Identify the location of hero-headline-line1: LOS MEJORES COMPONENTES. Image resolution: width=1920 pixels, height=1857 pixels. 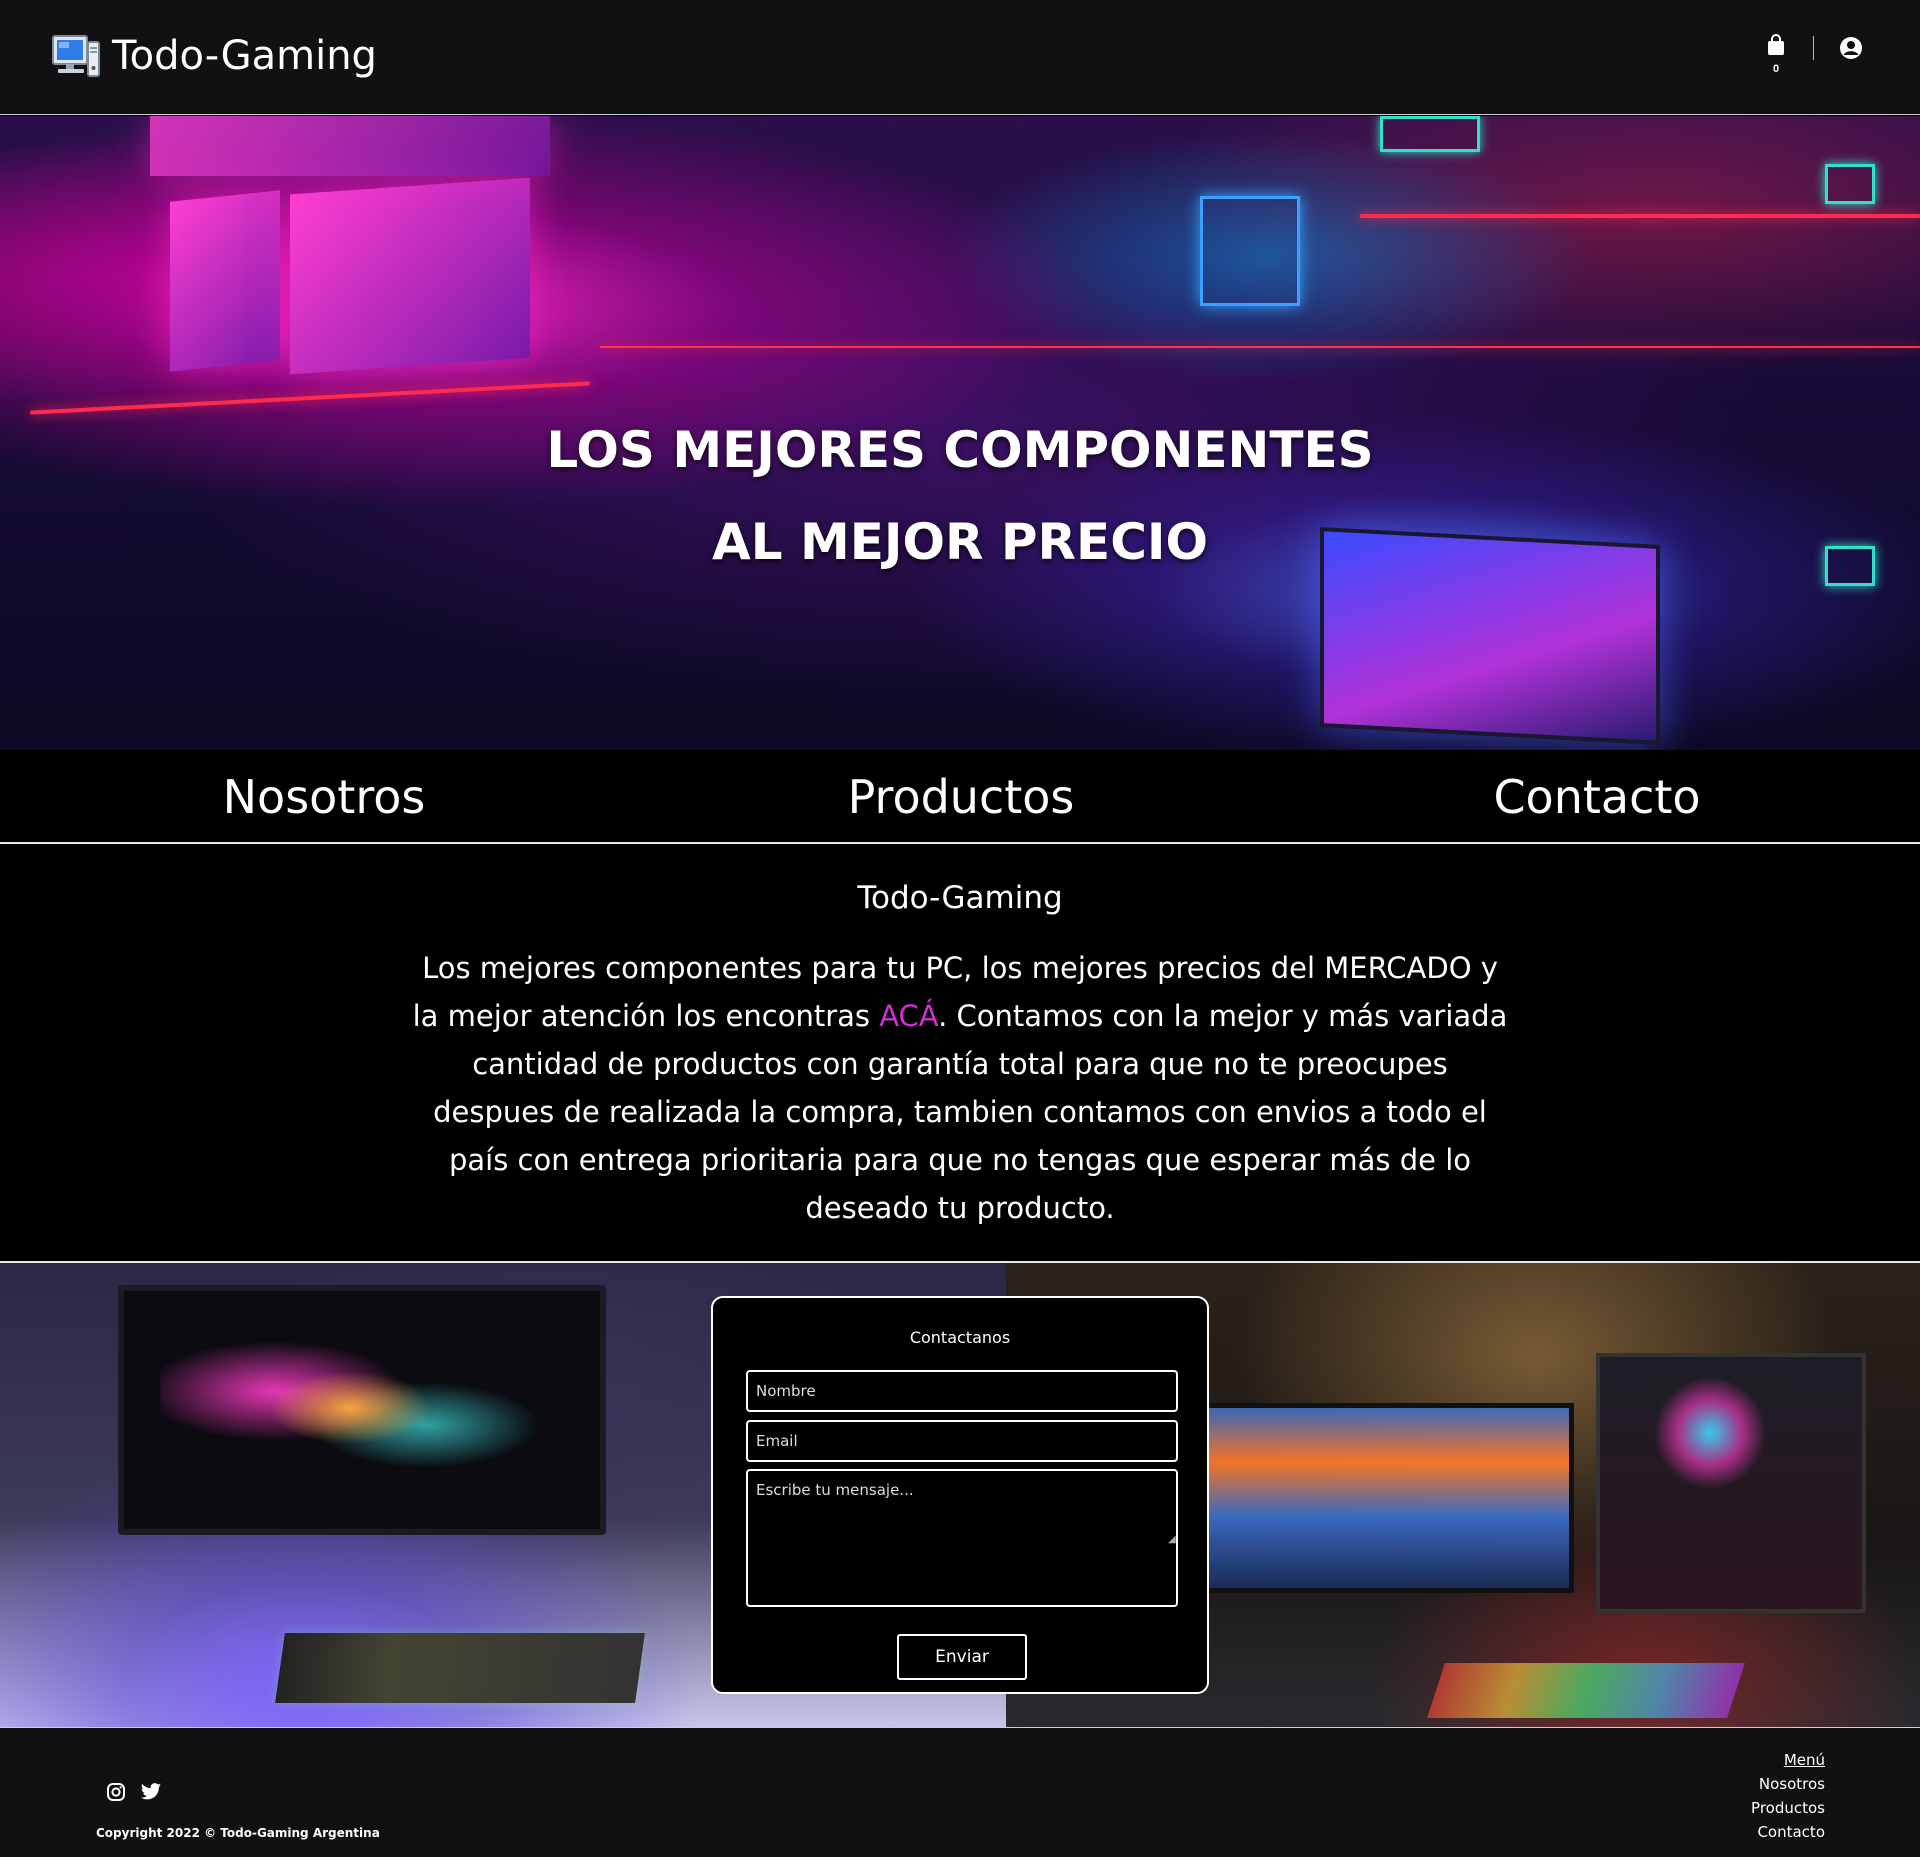
(960, 450).